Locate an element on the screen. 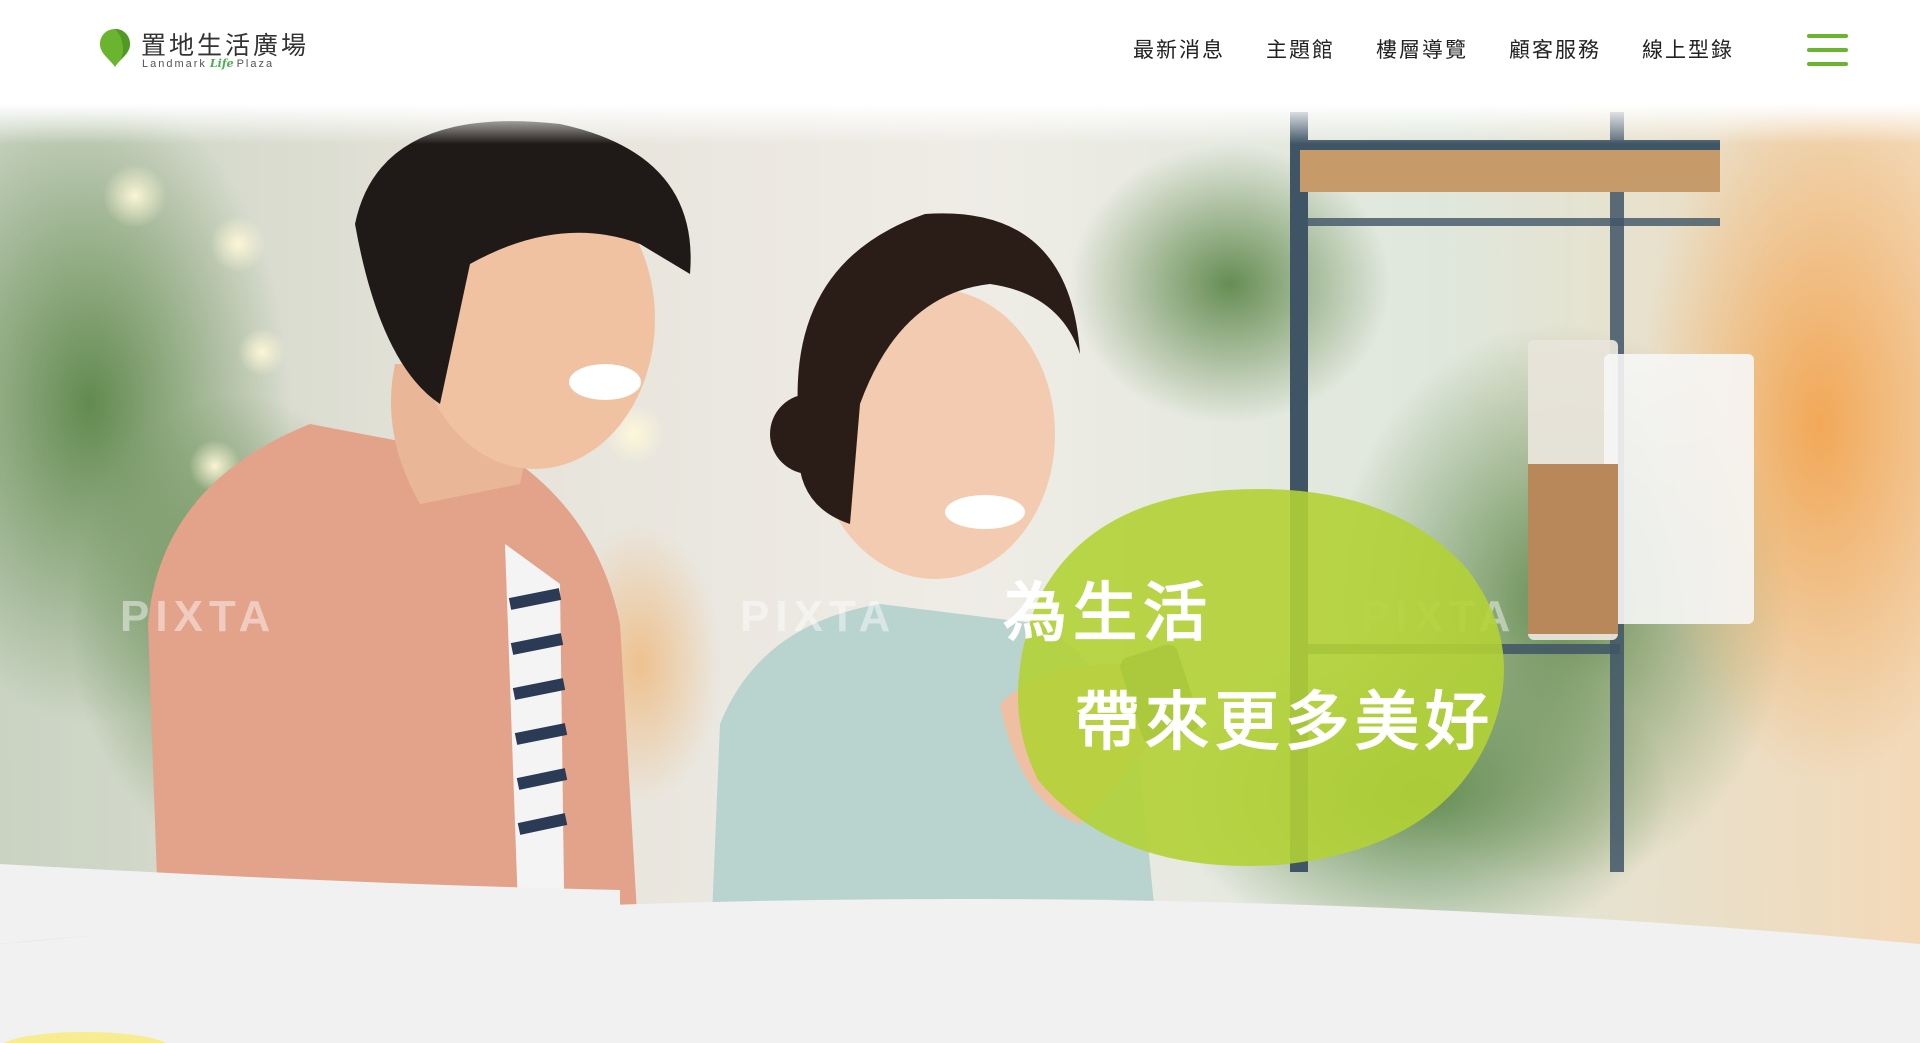  bottom-yellow-accent is located at coordinates (85, 1037).